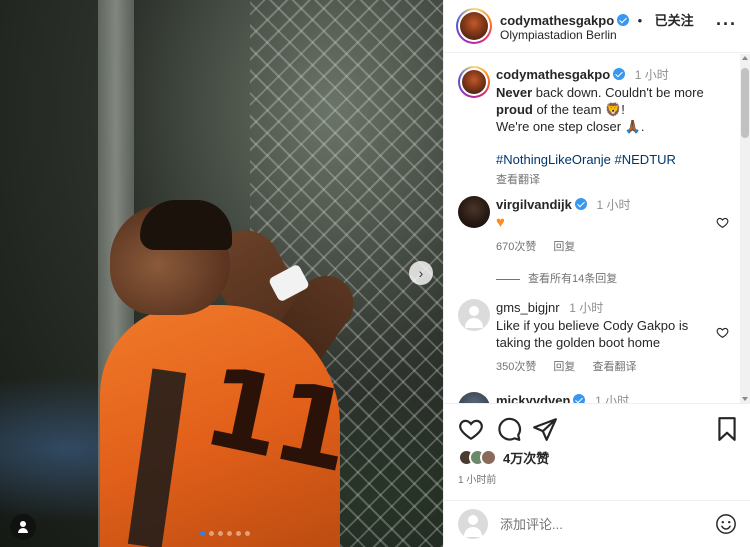 The height and width of the screenshot is (547, 750). I want to click on following-button: 已关注, so click(674, 20).